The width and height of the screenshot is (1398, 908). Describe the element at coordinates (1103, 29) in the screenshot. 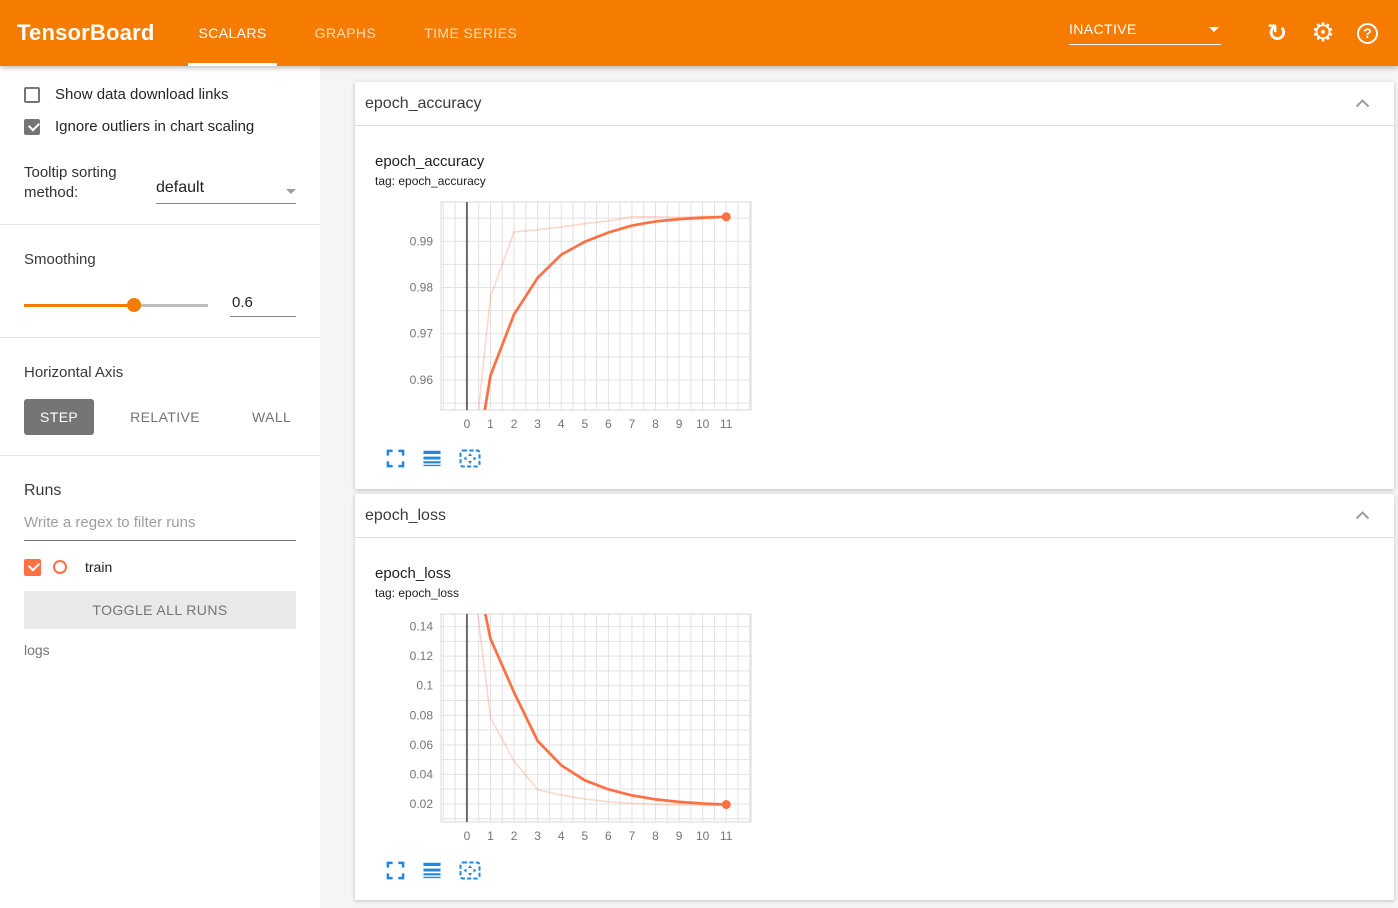

I see `reload-status-value: INACTIVE` at that location.